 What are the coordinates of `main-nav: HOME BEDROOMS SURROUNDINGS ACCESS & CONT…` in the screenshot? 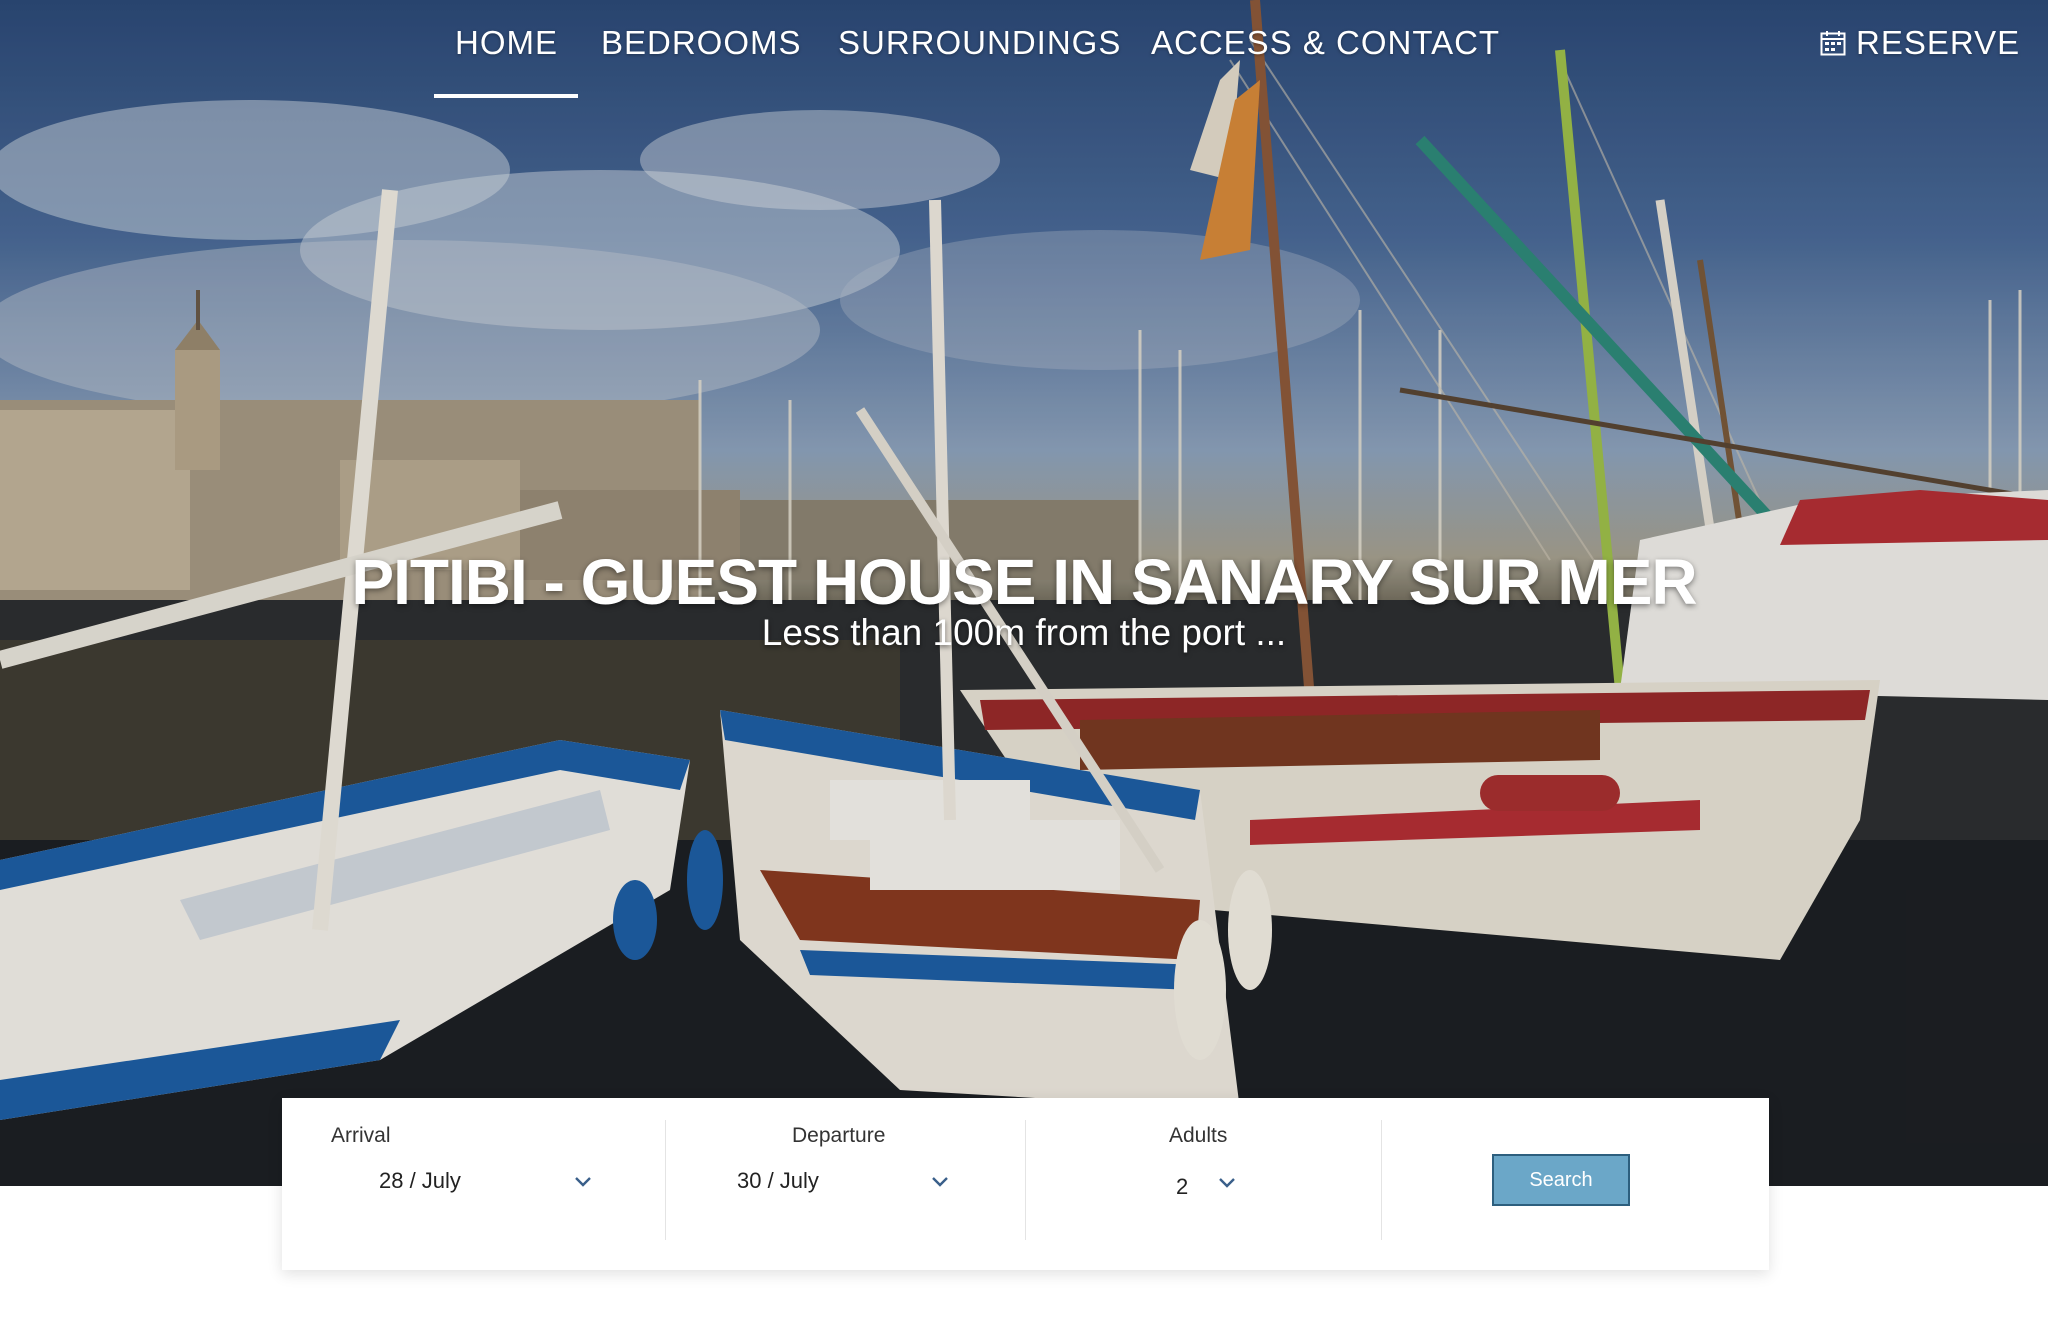 It's located at (1024, 55).